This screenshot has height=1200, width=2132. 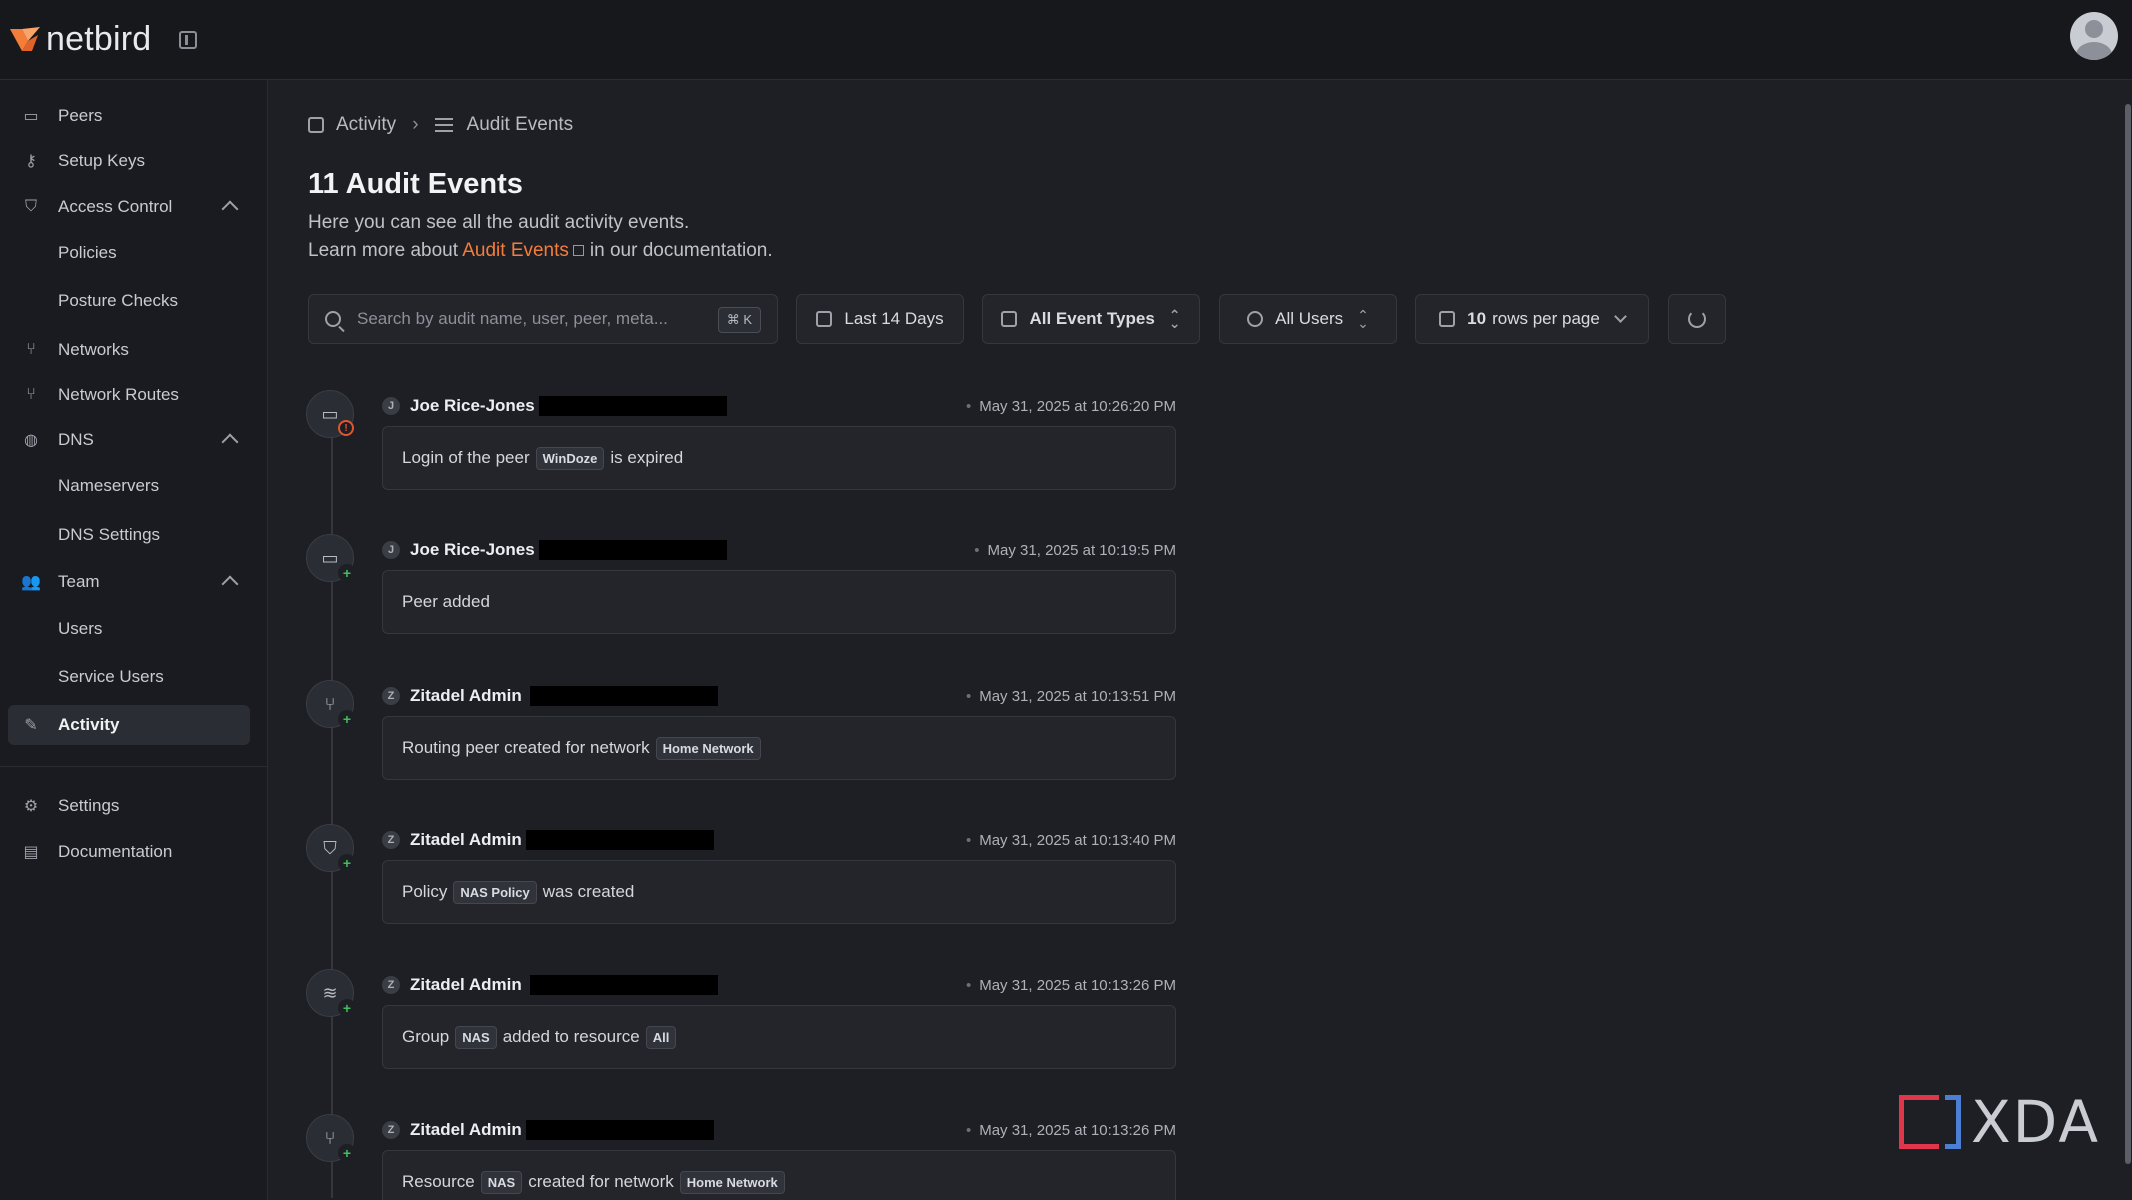 I want to click on xda-watermark: XDA, so click(x=1999, y=1122).